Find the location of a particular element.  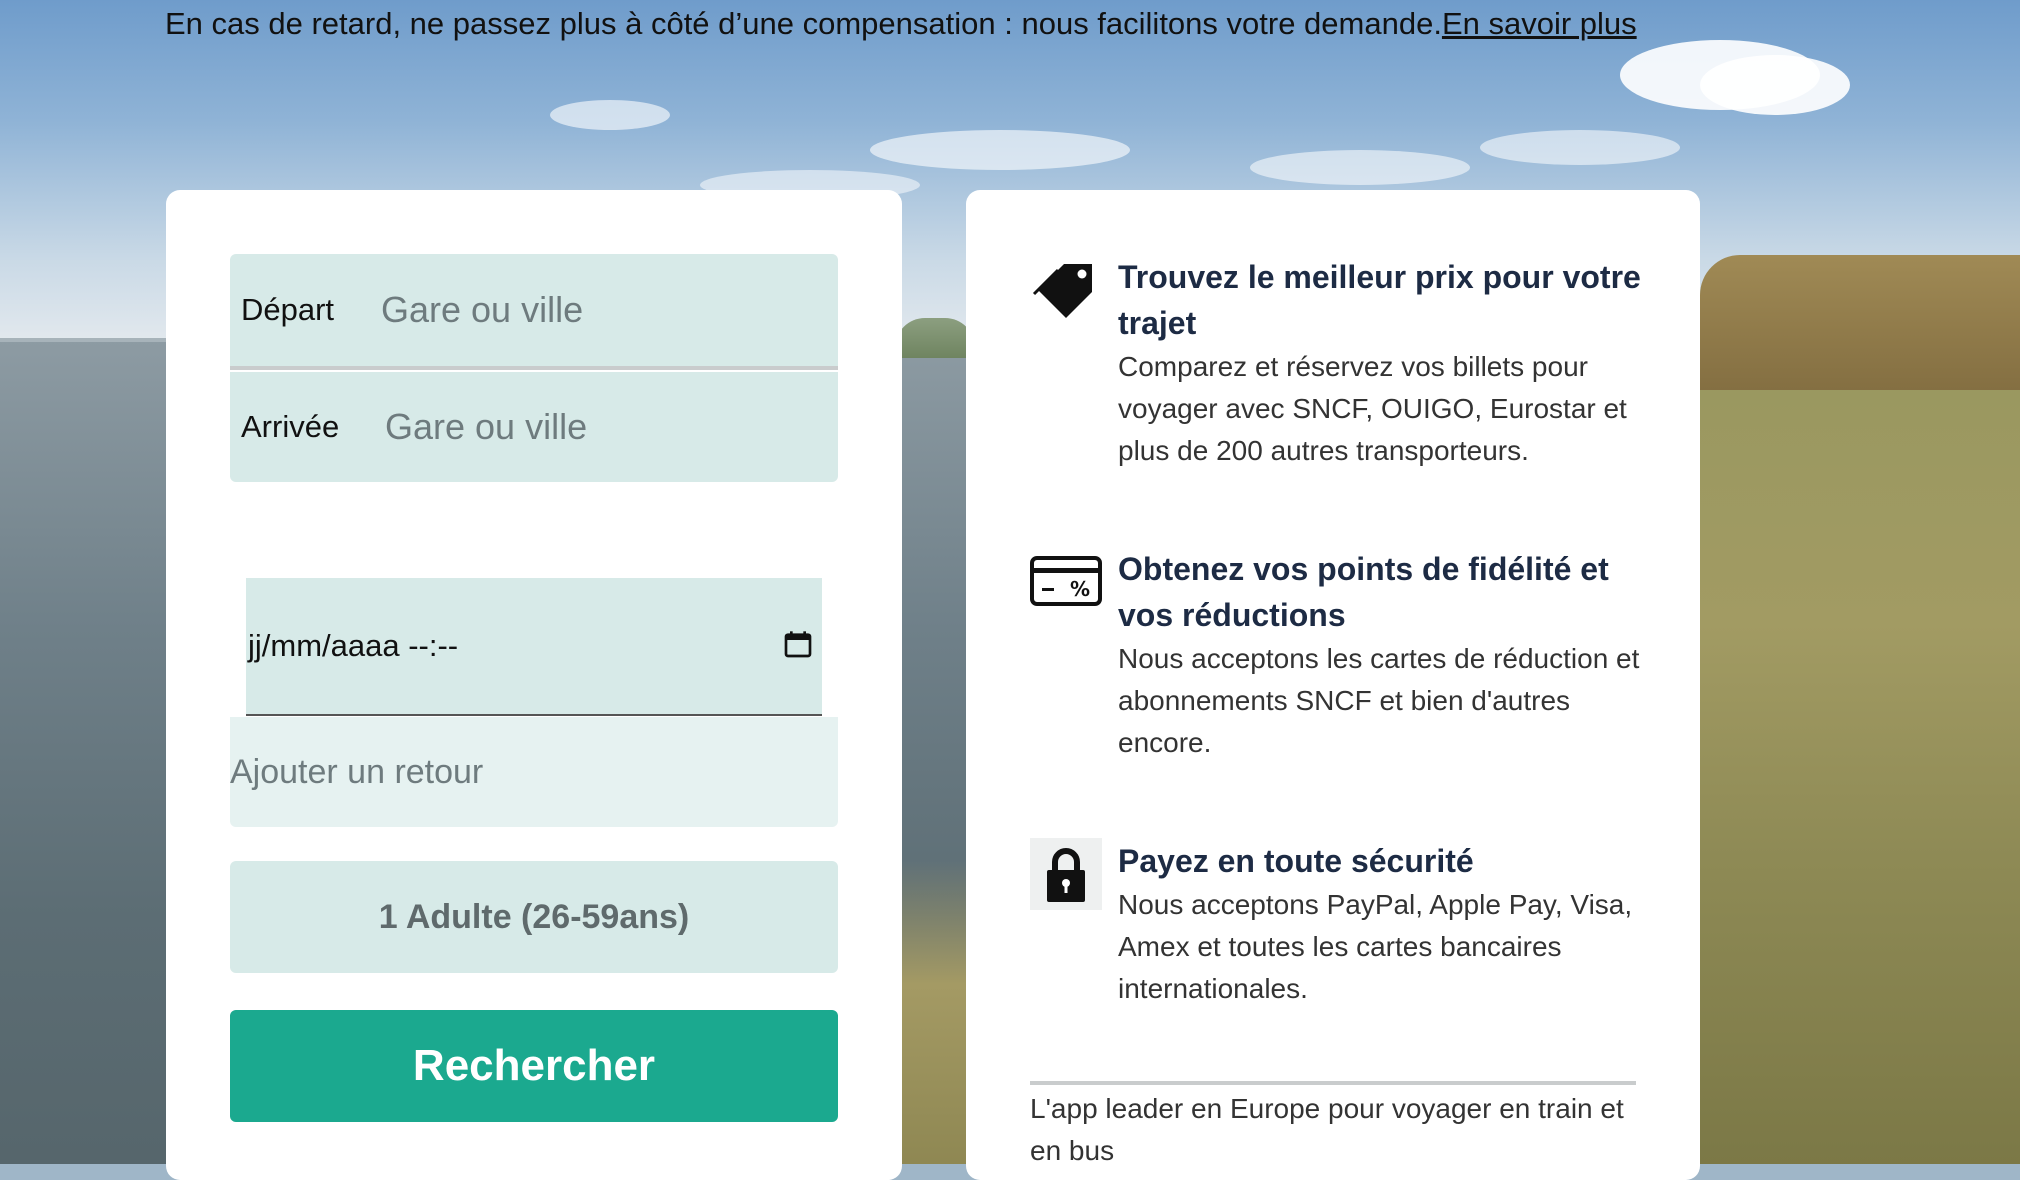

add-return-button: Ajouter un retour is located at coordinates (534, 772).